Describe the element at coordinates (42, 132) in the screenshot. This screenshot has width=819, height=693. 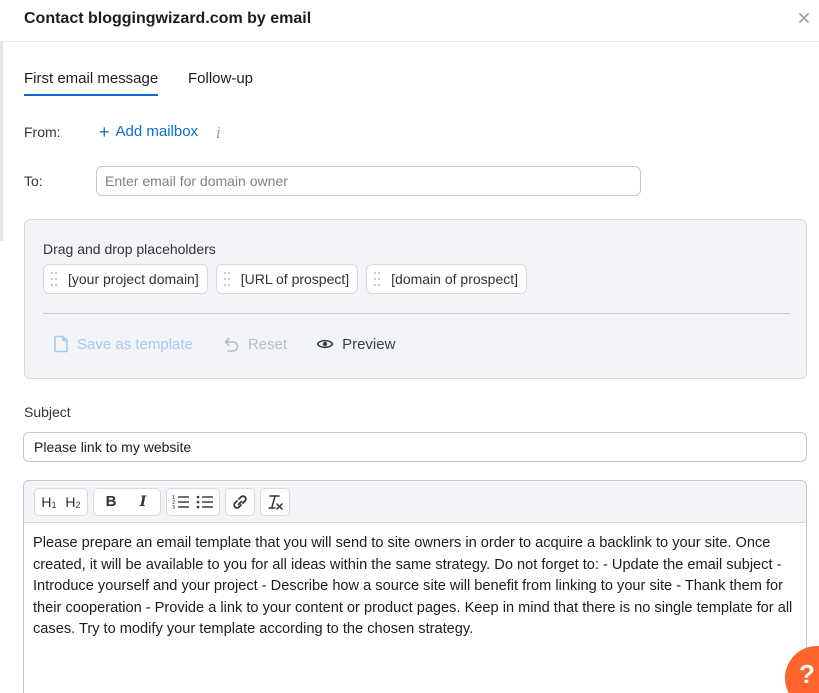
I see `from-label: From:` at that location.